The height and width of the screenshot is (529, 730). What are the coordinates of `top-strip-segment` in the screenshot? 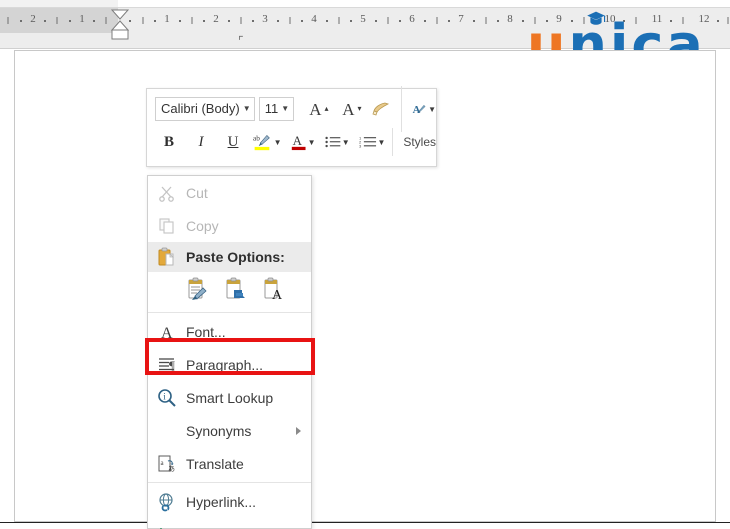 It's located at (59, 3).